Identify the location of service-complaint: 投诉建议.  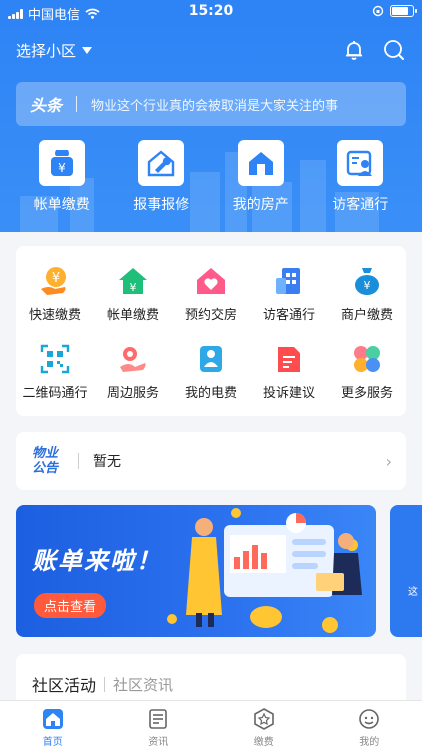
(289, 371).